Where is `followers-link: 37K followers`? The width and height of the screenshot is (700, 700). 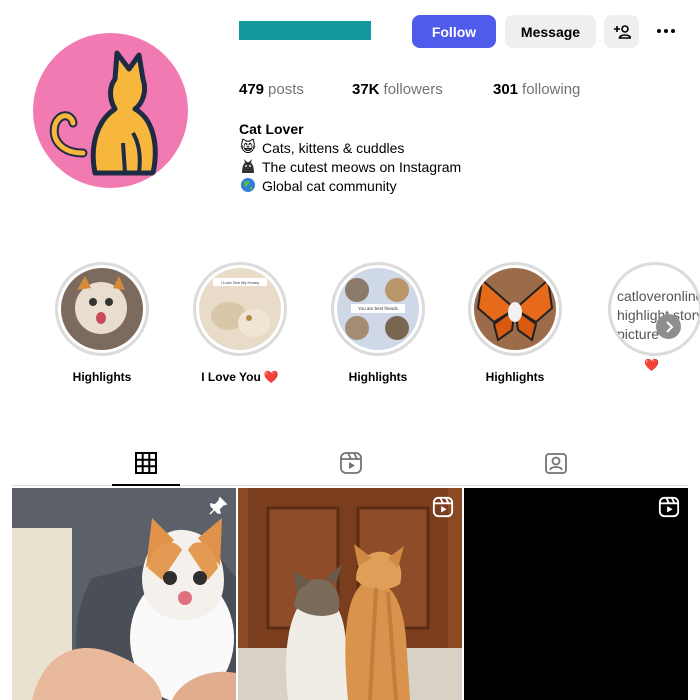
followers-link: 37K followers is located at coordinates (397, 89).